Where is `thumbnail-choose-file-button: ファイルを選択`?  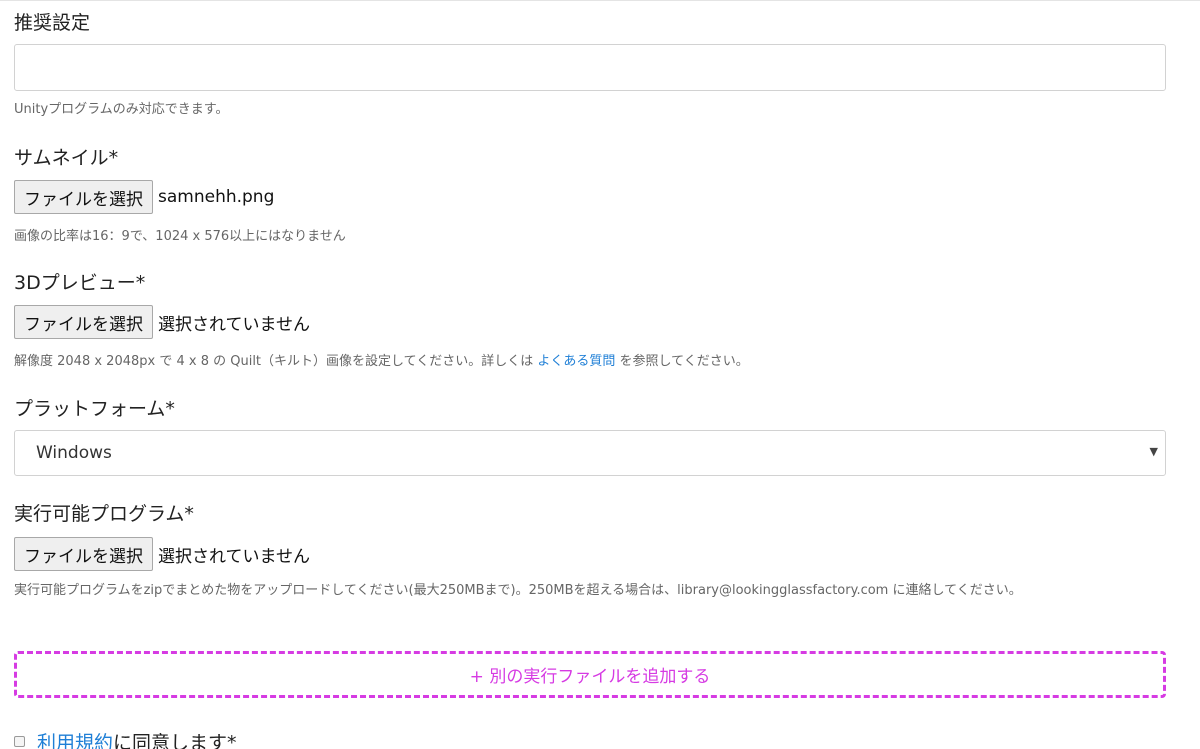
thumbnail-choose-file-button: ファイルを選択 is located at coordinates (83, 197).